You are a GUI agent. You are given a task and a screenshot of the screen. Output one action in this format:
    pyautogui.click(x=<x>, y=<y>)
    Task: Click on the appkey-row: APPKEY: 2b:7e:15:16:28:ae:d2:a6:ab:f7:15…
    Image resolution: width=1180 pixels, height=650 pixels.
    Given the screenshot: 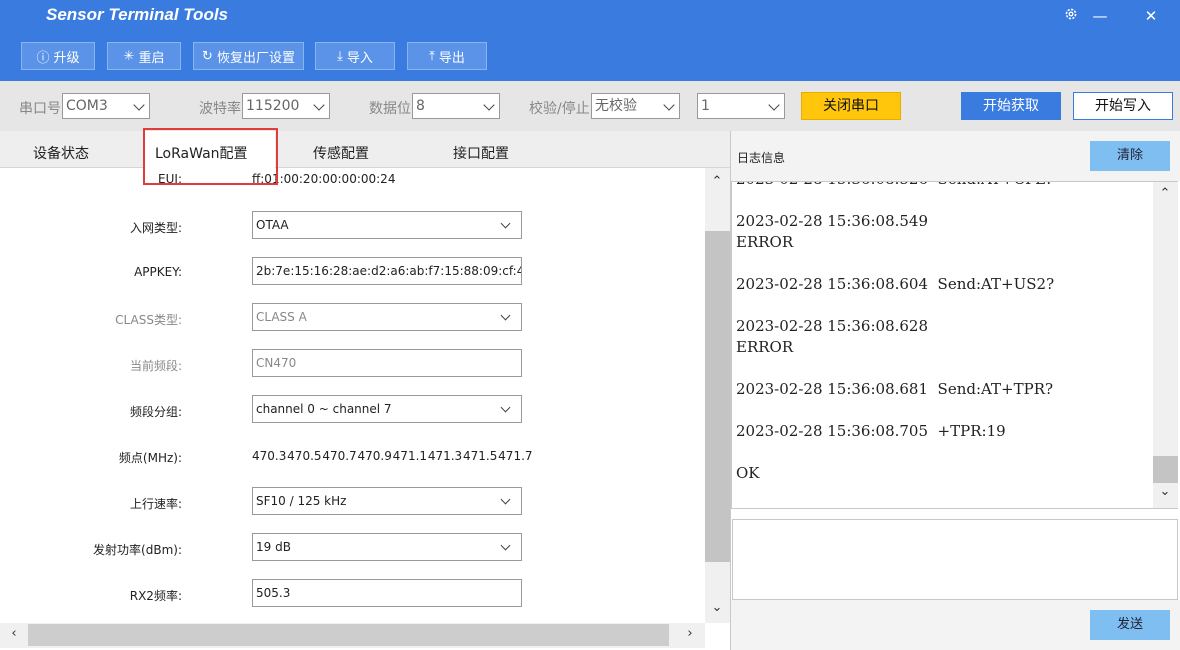 What is the action you would take?
    pyautogui.click(x=352, y=273)
    